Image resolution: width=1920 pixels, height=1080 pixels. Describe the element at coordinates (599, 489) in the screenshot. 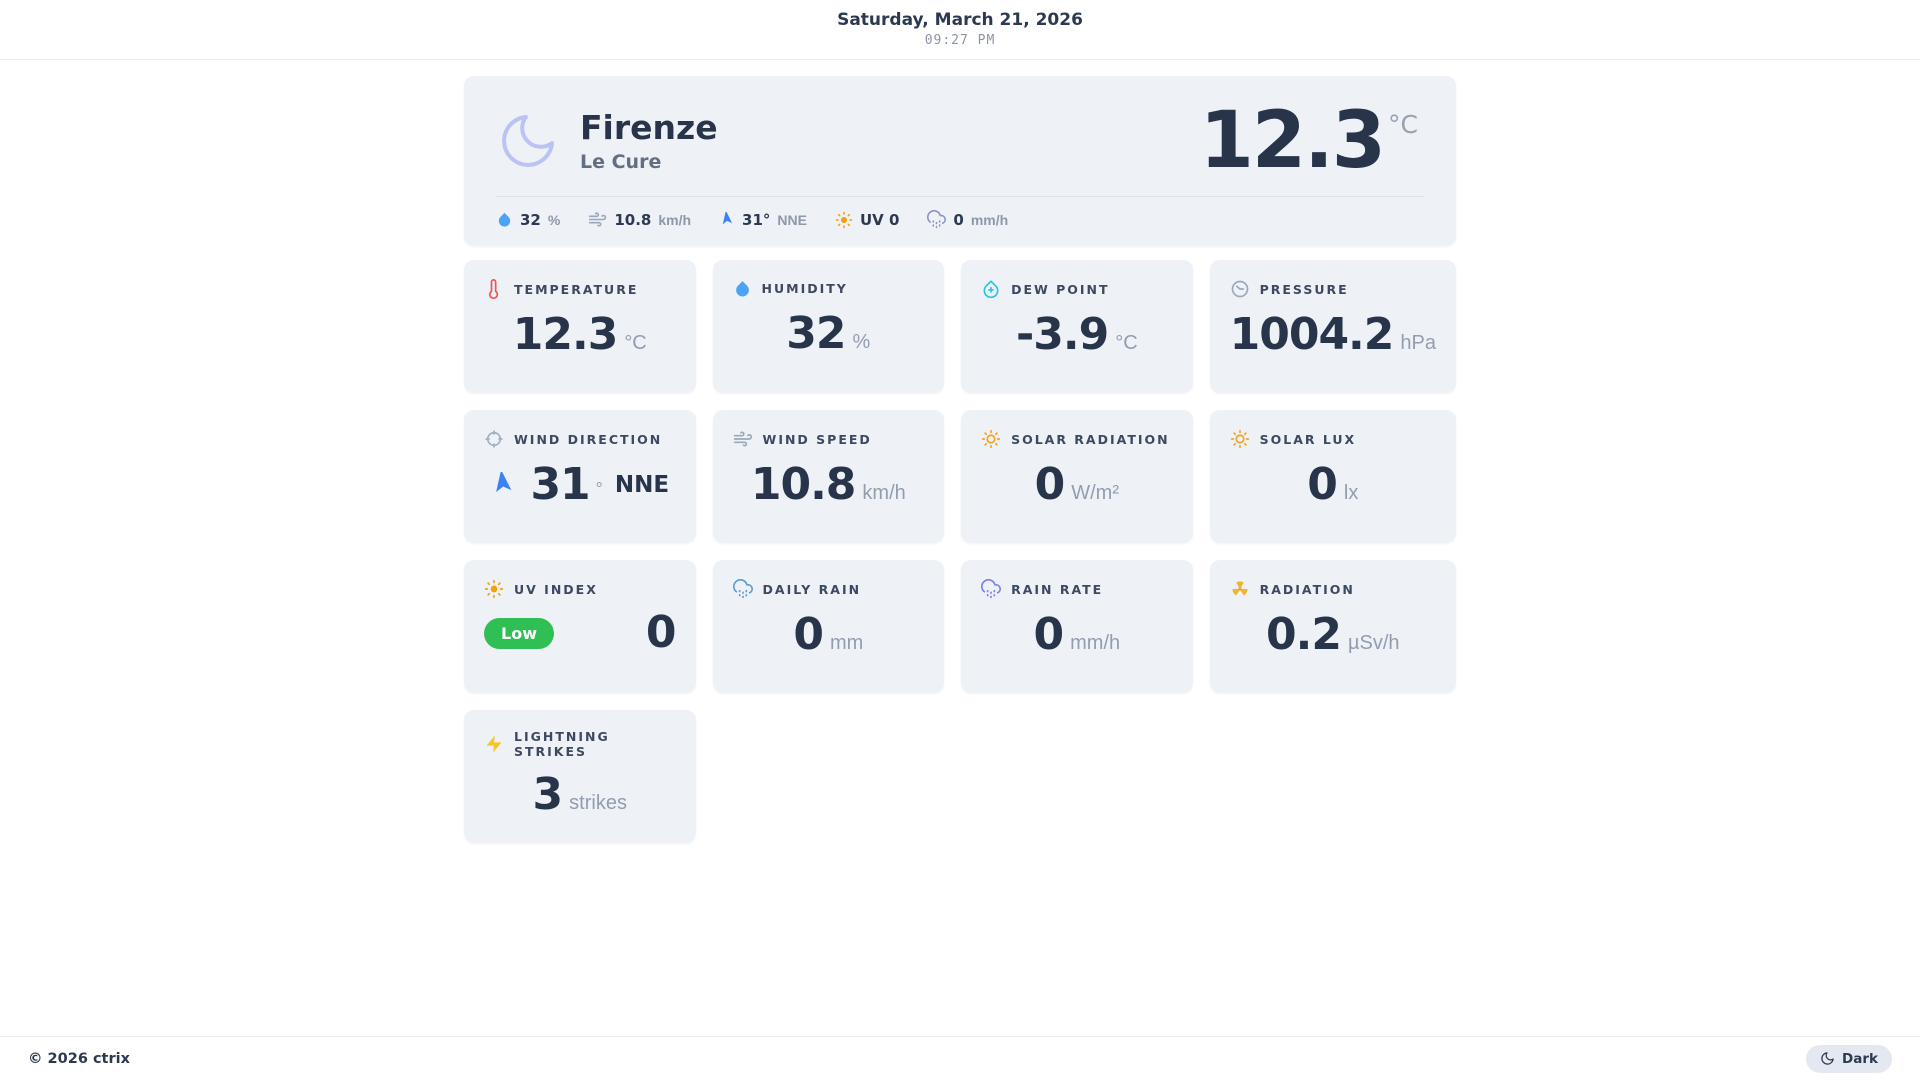

I see `card-unit: °` at that location.